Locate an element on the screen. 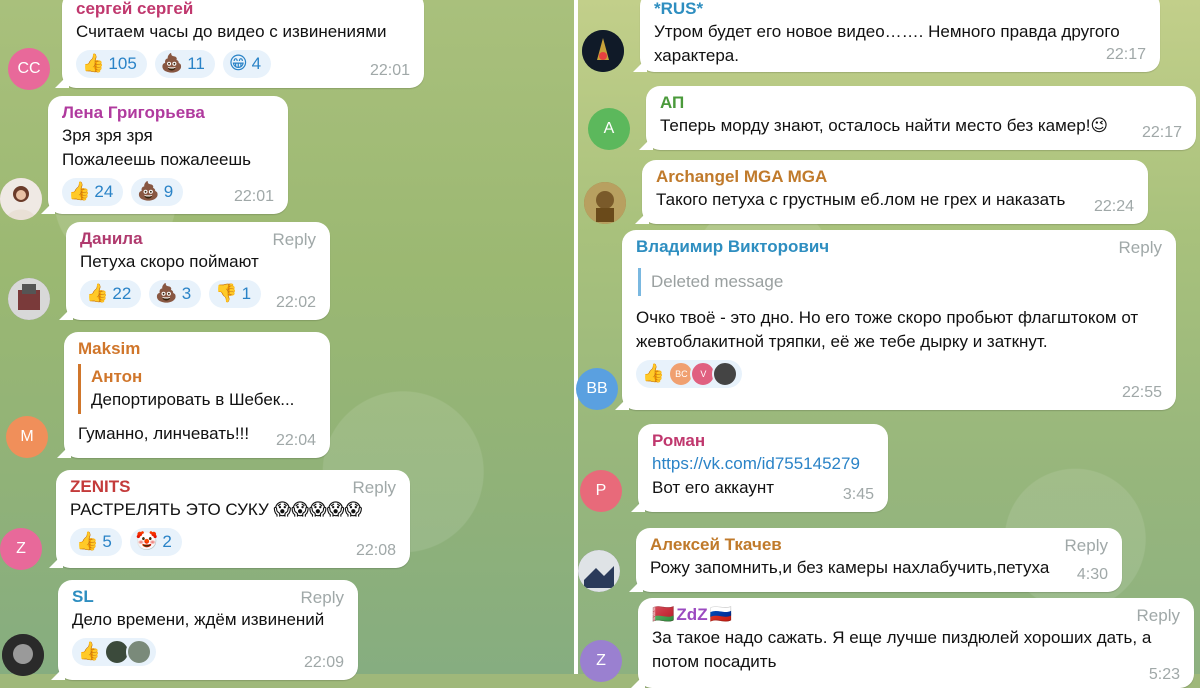 Image resolution: width=1200 pixels, height=688 pixels. reaction-pill: 🤡 2 is located at coordinates (155, 542).